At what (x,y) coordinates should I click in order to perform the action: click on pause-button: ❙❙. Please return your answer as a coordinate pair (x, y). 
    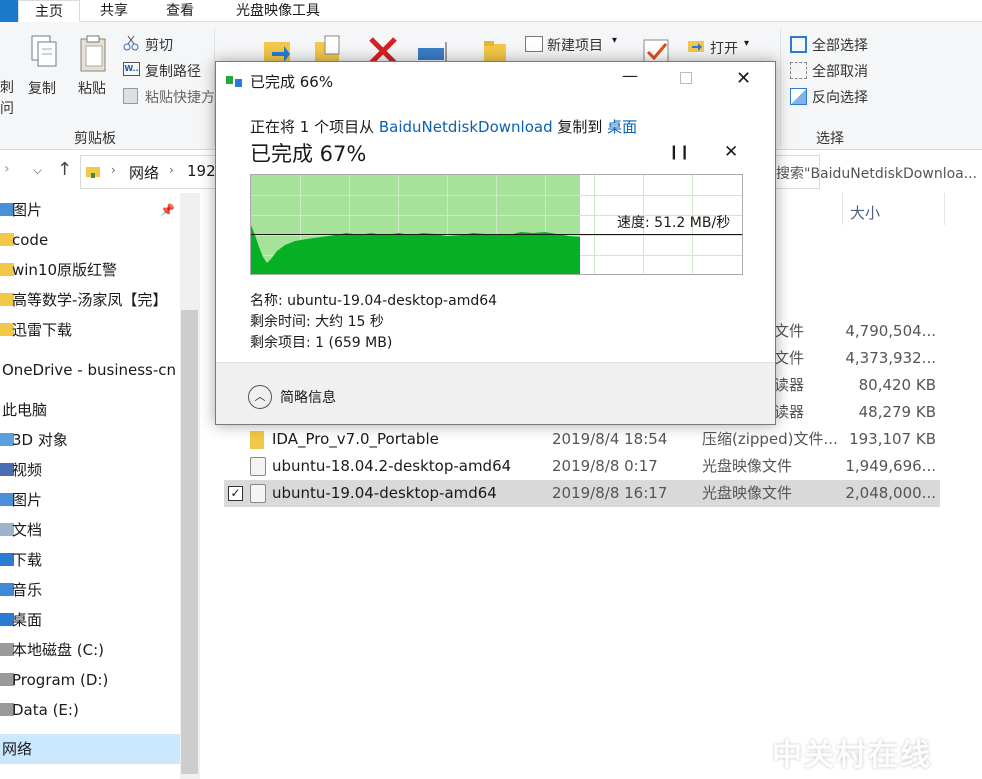
    Looking at the image, I should click on (679, 152).